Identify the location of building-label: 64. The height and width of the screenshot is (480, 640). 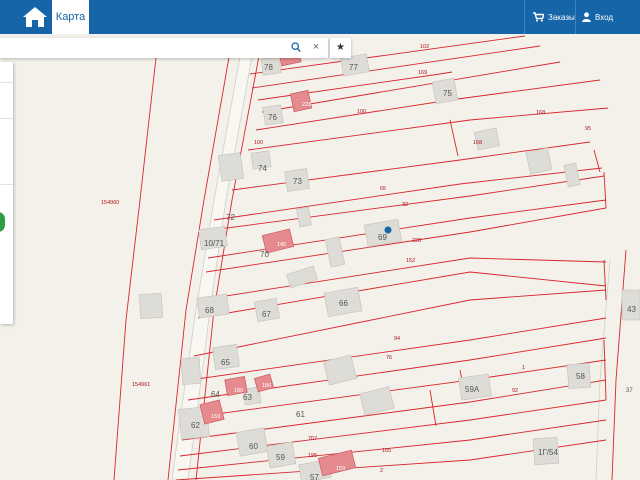
(215, 394).